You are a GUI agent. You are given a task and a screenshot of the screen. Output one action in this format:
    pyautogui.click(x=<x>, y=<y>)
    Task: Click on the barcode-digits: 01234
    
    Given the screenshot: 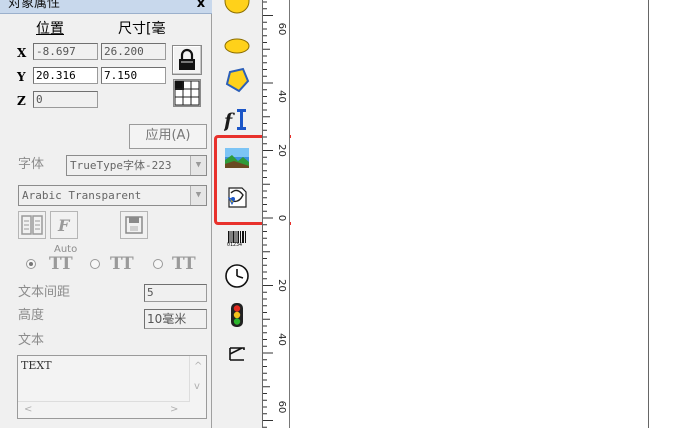 What is the action you would take?
    pyautogui.click(x=235, y=245)
    